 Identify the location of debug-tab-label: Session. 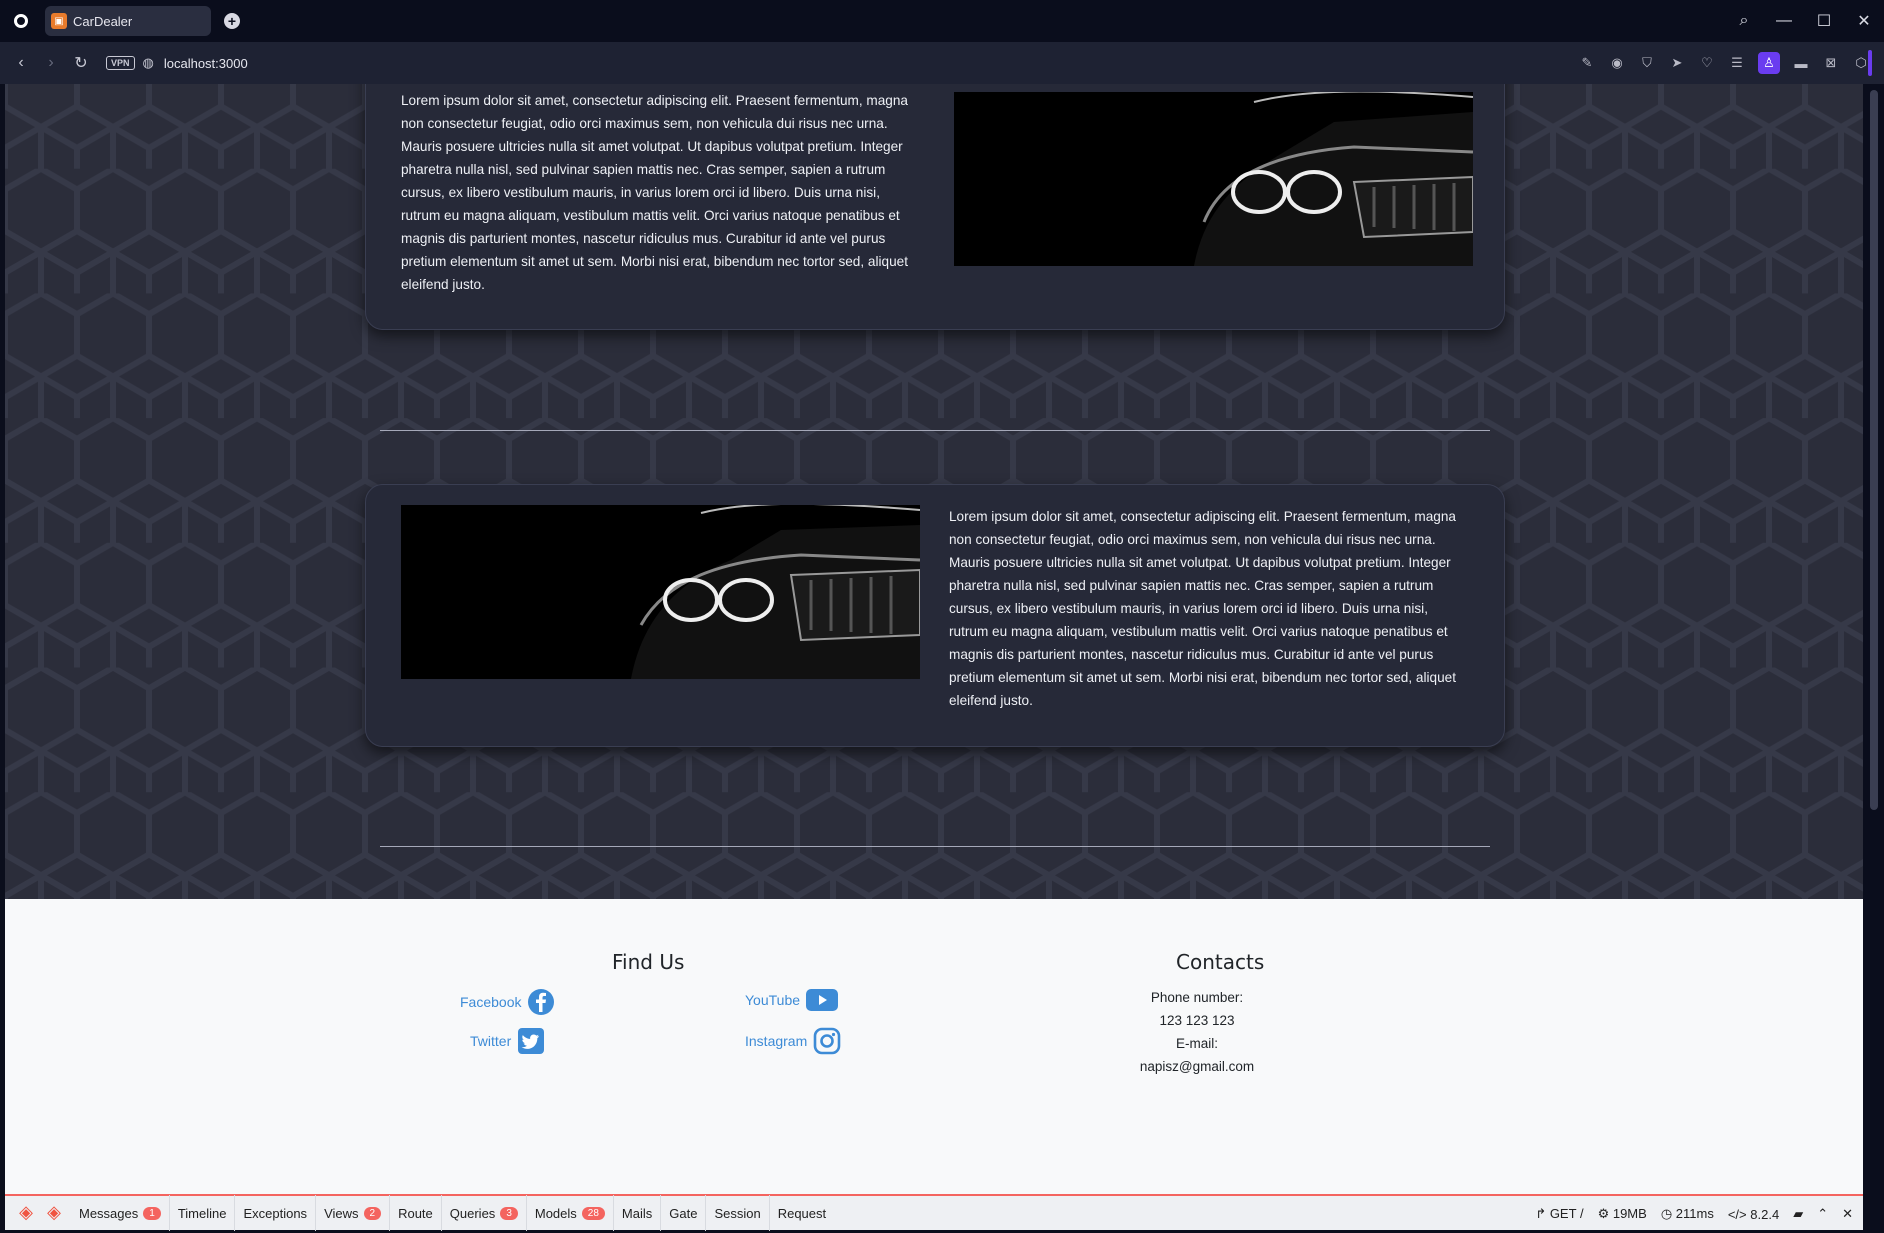
(737, 1213).